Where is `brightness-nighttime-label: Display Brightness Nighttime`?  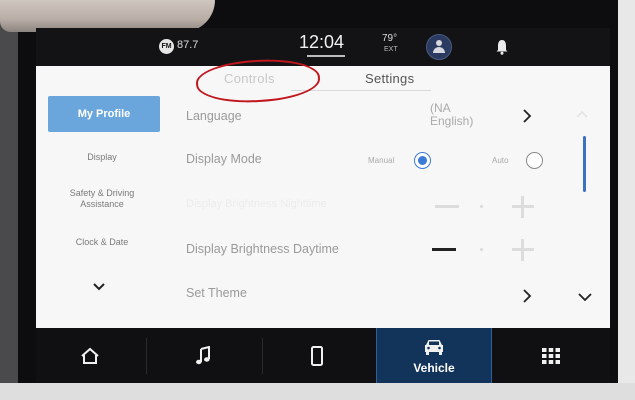
brightness-nighttime-label: Display Brightness Nighttime is located at coordinates (256, 204).